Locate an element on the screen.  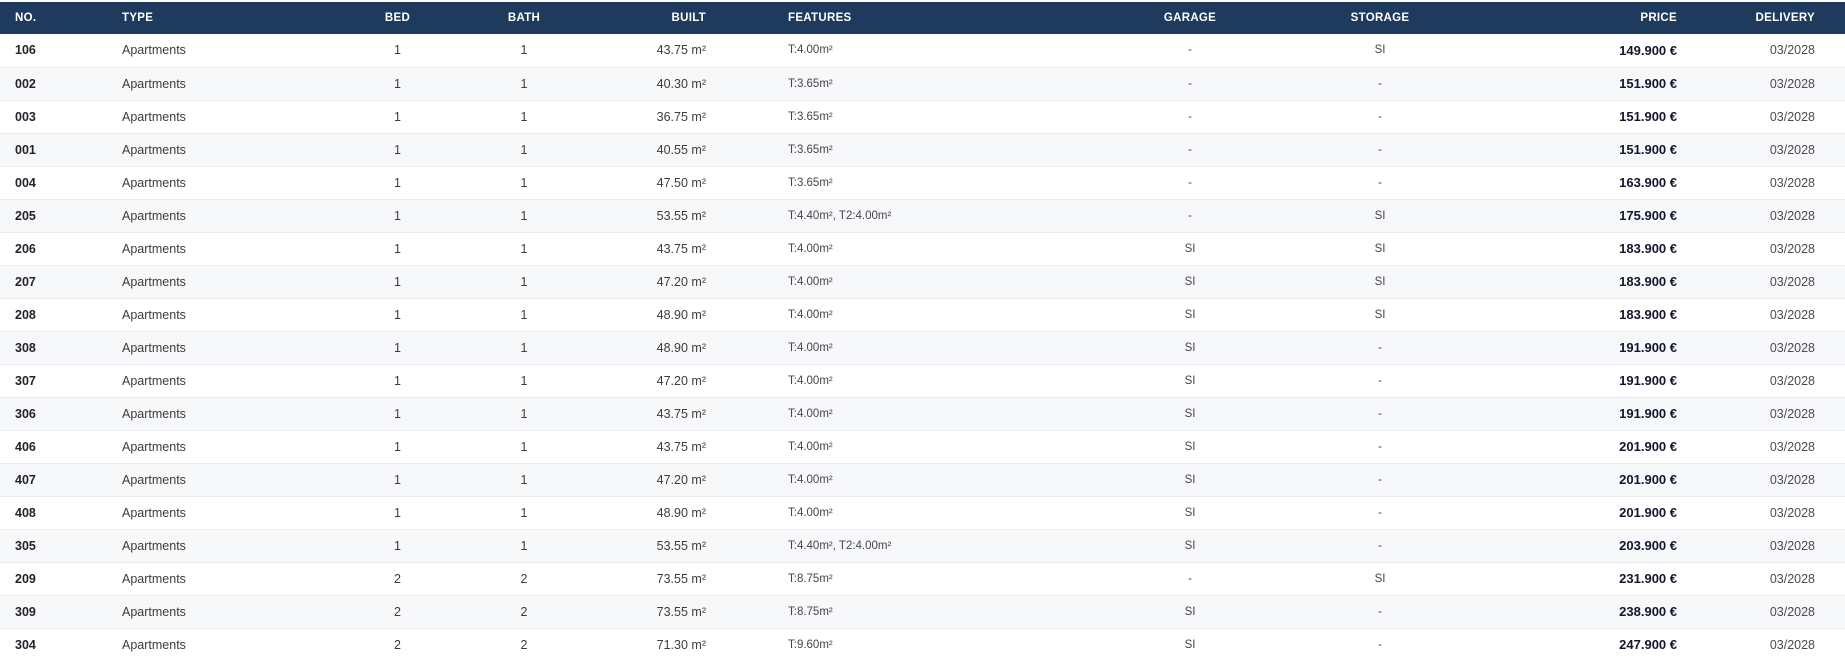
cell-bath: 2 is located at coordinates (524, 644).